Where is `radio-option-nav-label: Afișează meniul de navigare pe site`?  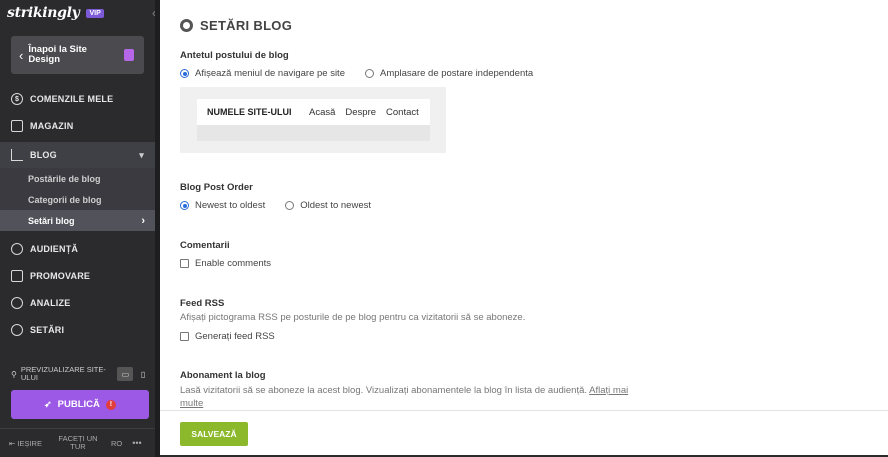 radio-option-nav-label: Afișează meniul de navigare pe site is located at coordinates (270, 73).